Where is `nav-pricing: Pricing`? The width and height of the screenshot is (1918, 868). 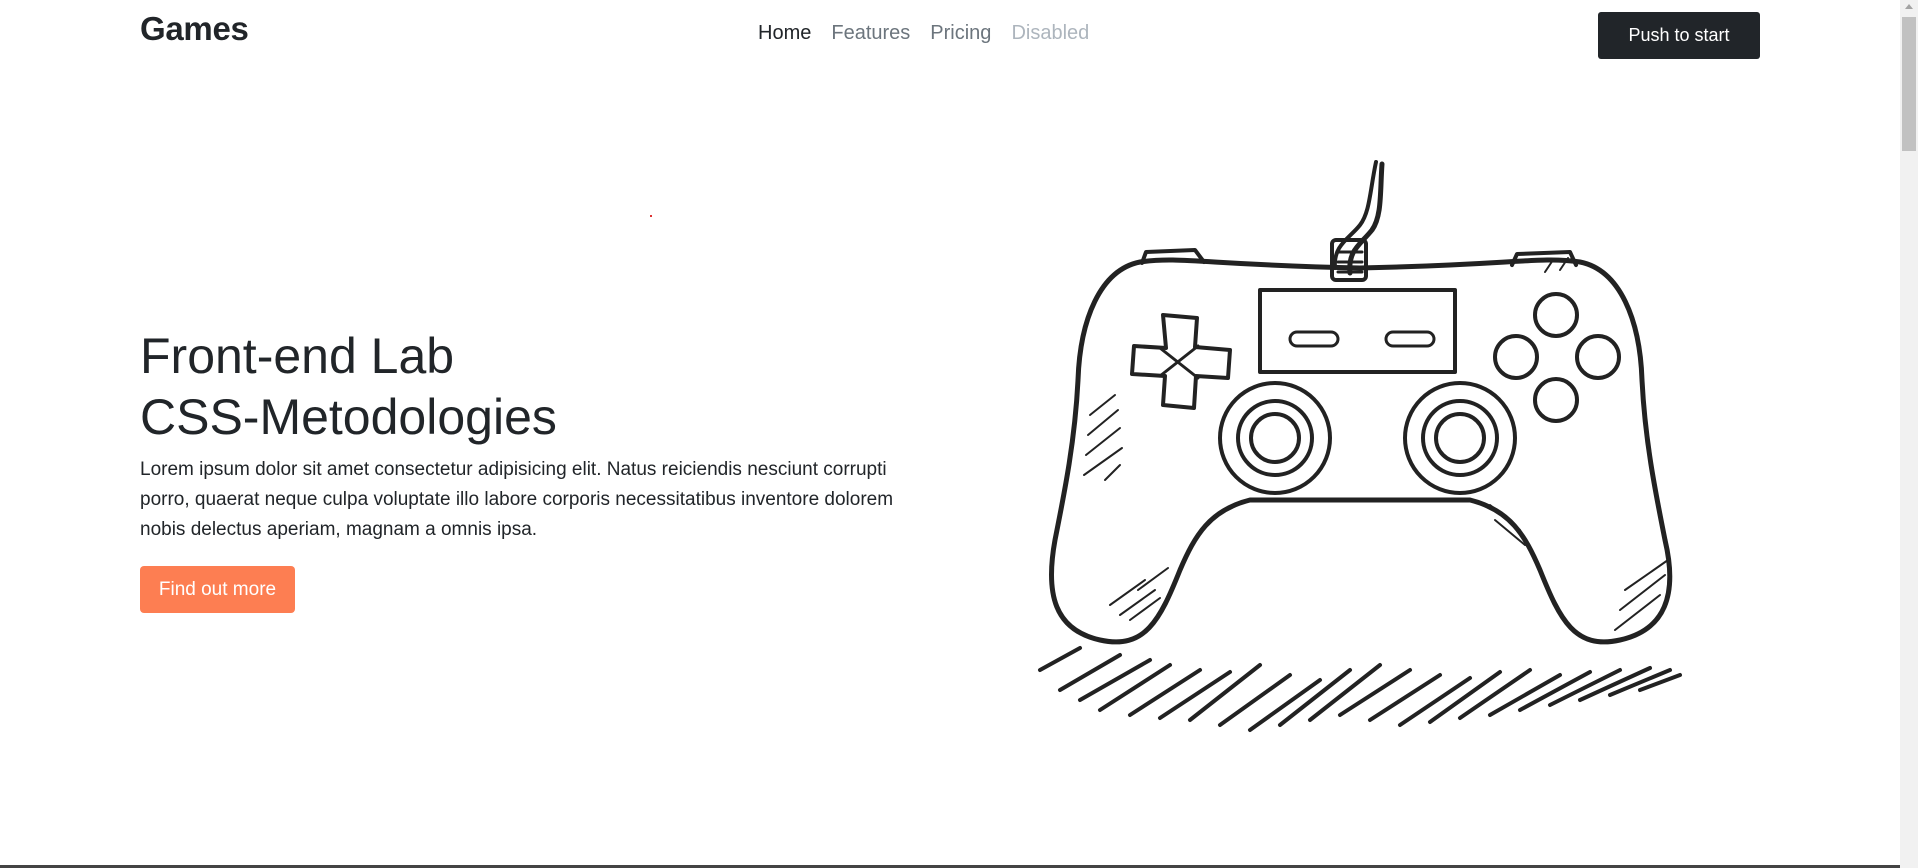 nav-pricing: Pricing is located at coordinates (960, 33).